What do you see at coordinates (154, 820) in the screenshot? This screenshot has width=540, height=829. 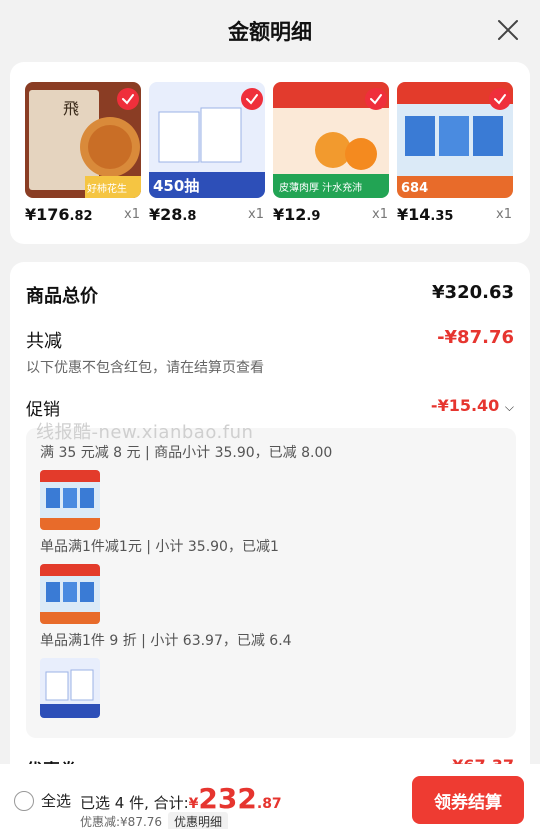 I see `discount-summary: 优惠减:¥87.76 优惠明细` at bounding box center [154, 820].